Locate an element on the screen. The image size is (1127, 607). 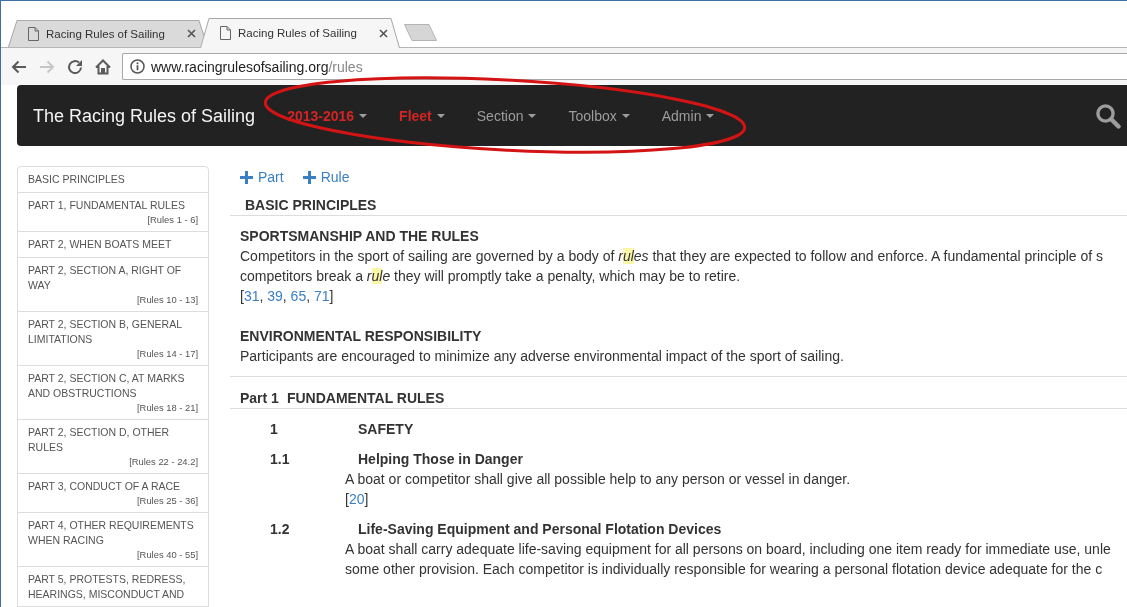
address-bar: www.racingrulesofsailing.org/rules is located at coordinates (624, 66).